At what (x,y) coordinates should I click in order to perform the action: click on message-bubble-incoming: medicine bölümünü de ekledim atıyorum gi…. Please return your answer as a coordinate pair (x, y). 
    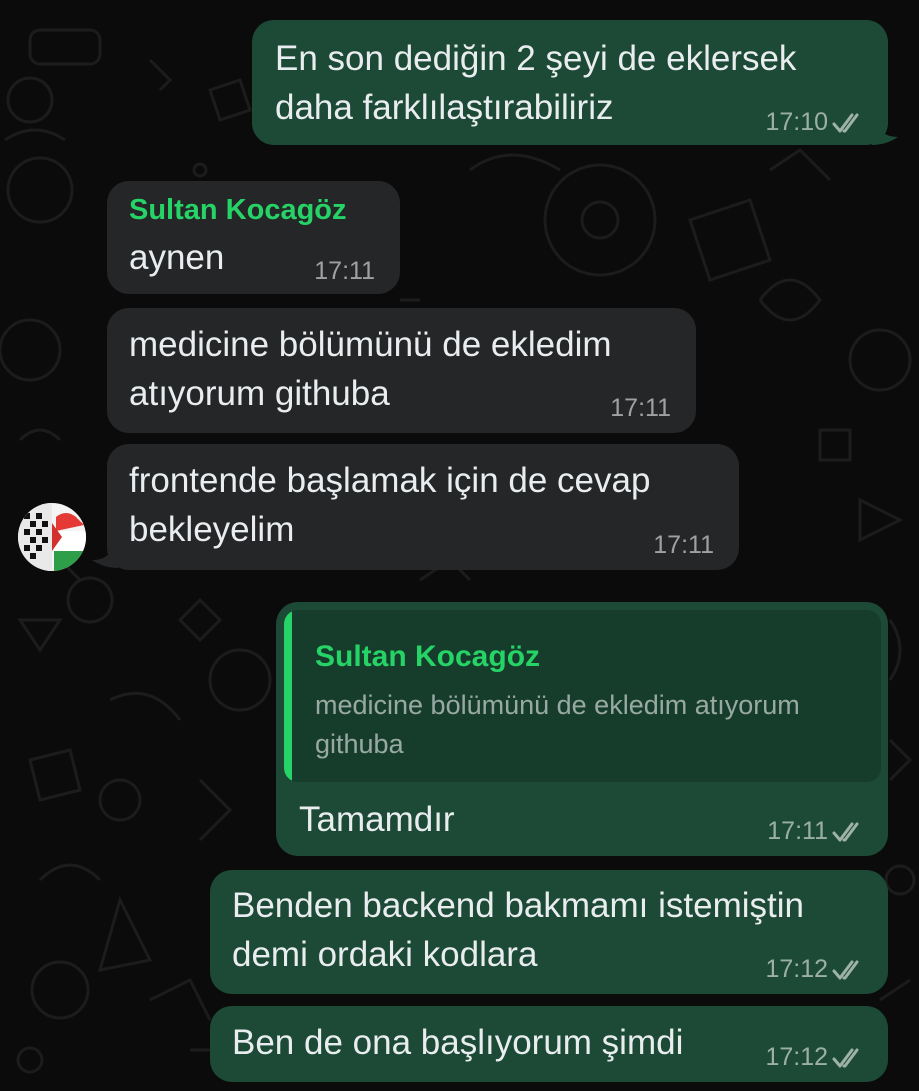
    Looking at the image, I should click on (401, 370).